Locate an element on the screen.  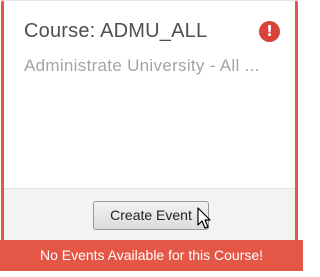
mouse-pointer-icon is located at coordinates (204, 218).